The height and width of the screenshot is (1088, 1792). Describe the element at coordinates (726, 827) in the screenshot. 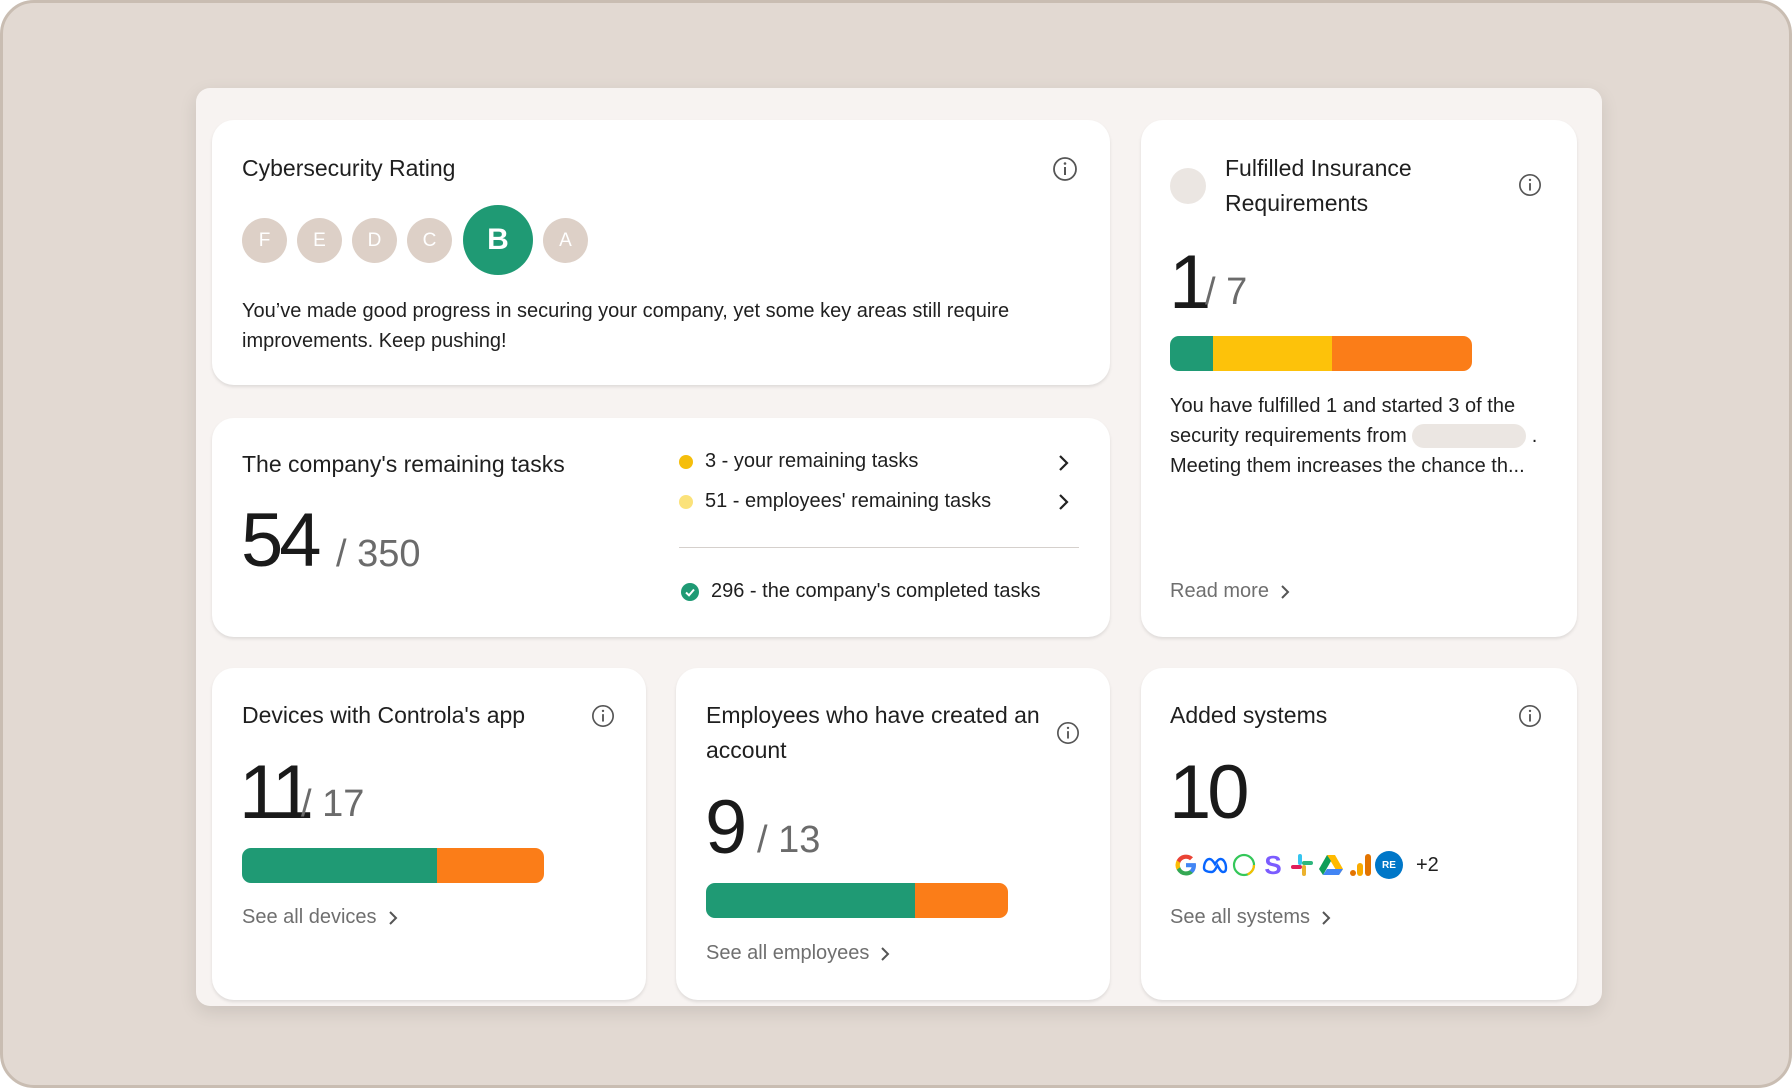

I see `employees-count: 9` at that location.